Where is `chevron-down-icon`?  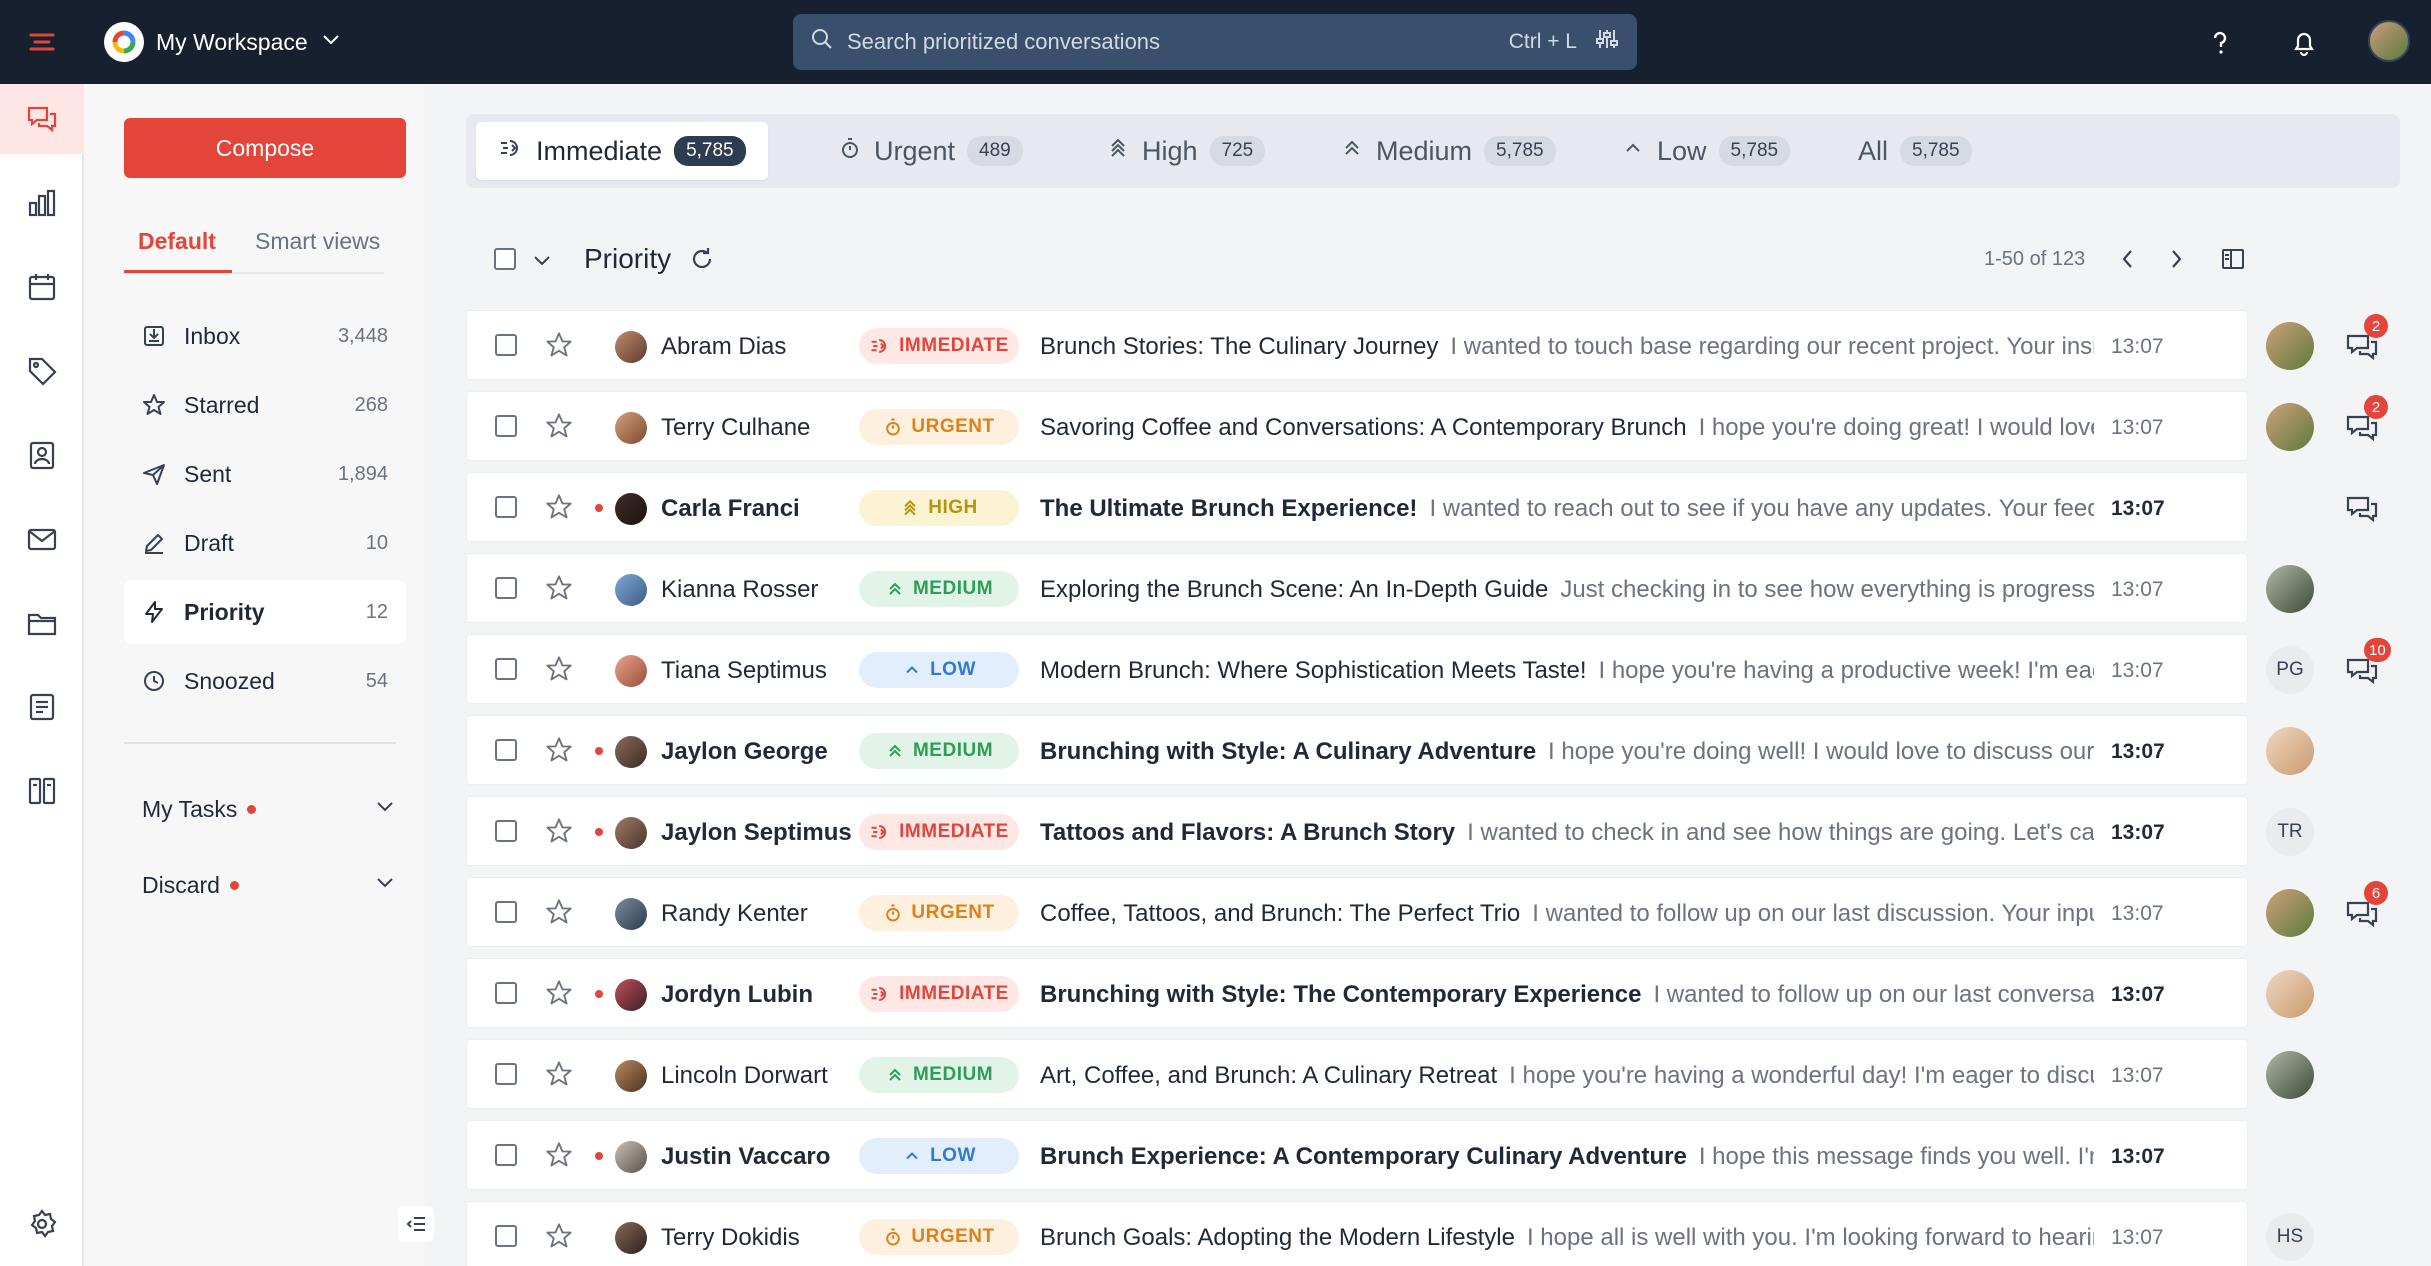
chevron-down-icon is located at coordinates (542, 262).